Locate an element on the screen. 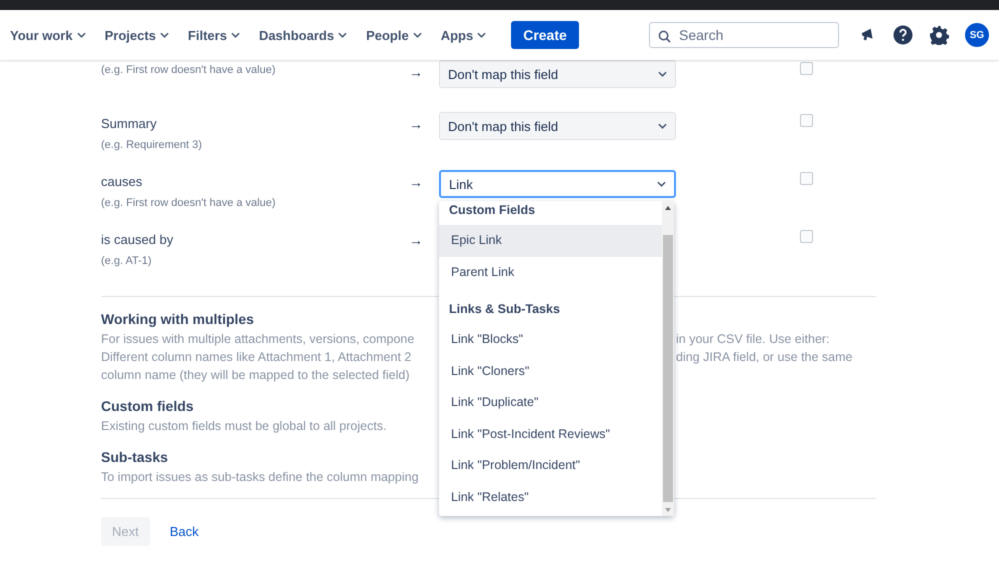 The image size is (999, 562). dropdown-option: Link "Blocks" is located at coordinates (550, 340).